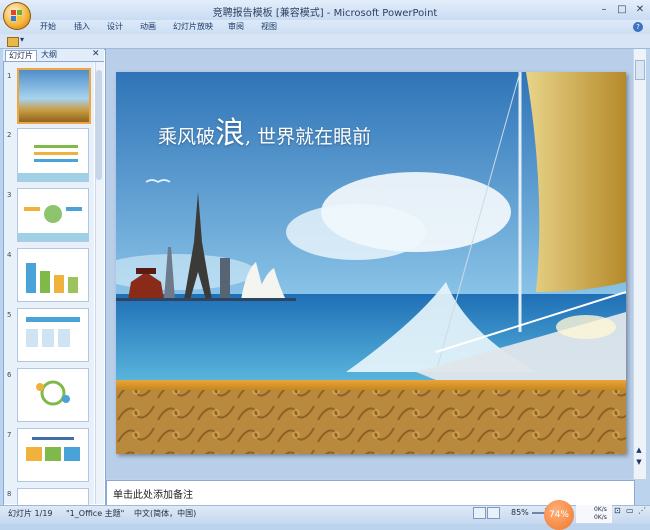 This screenshot has width=650, height=530. Describe the element at coordinates (48, 26) in the screenshot. I see `tab-home: 开始` at that location.